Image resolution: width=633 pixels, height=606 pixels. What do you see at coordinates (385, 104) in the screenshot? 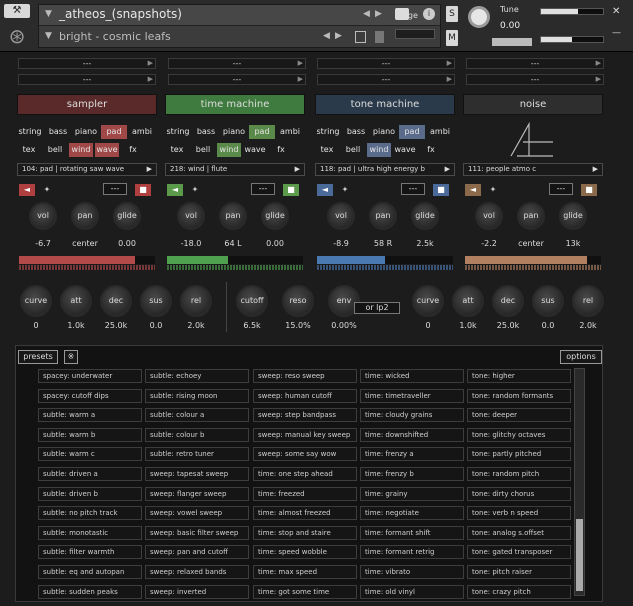
I see `tab-tone-machine: tone machine` at bounding box center [385, 104].